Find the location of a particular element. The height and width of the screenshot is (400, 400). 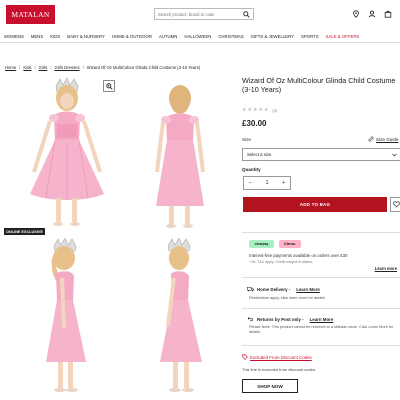

search-bar is located at coordinates (204, 14).